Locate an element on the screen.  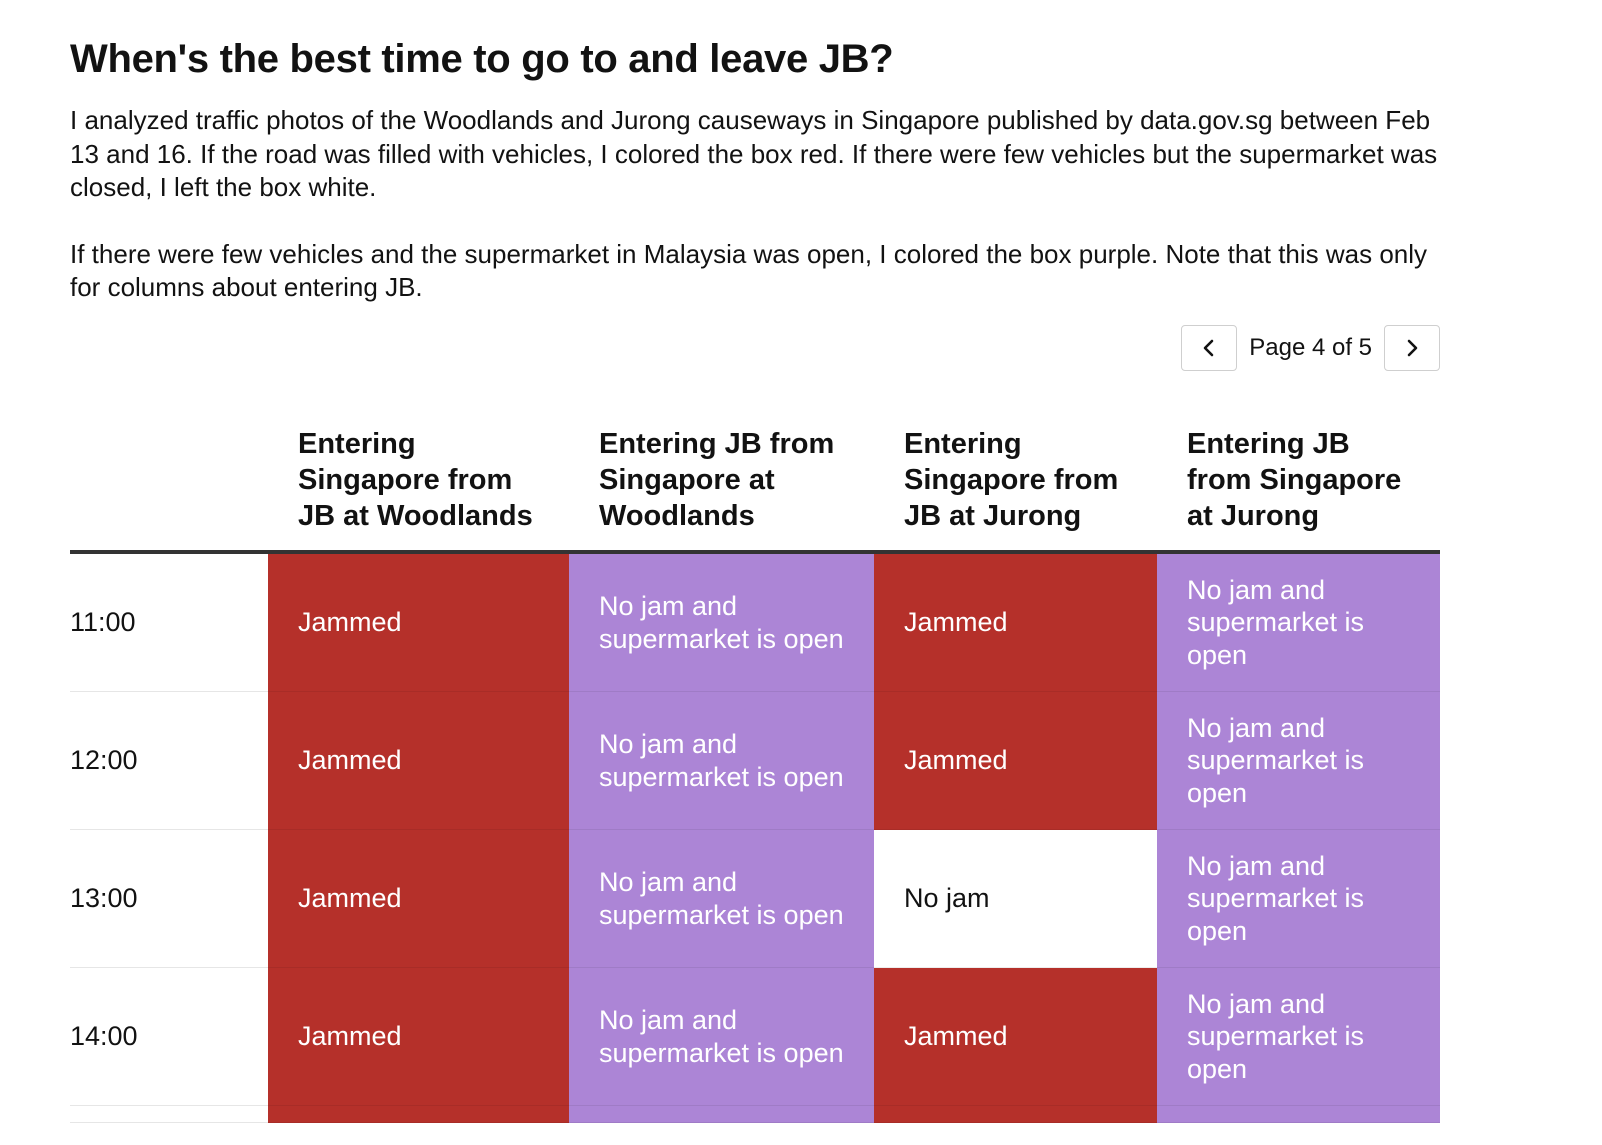
chevron-left-icon is located at coordinates (1209, 348).